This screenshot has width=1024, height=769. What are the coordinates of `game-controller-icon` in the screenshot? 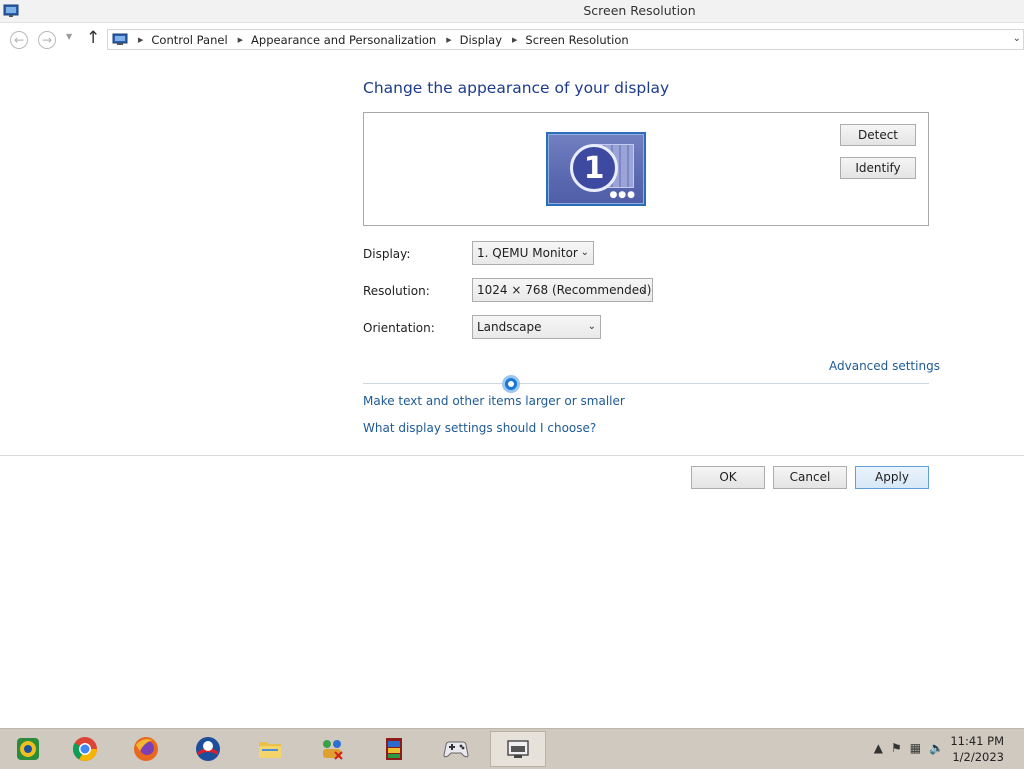 It's located at (456, 749).